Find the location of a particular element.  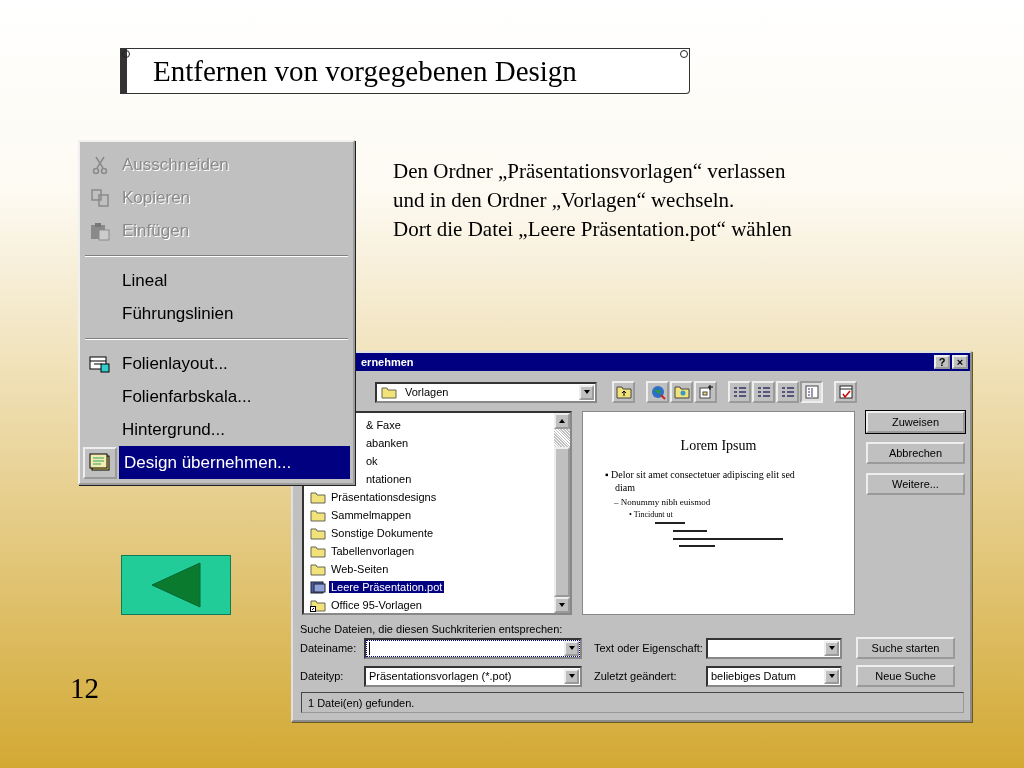

search-dropdown: beliebiges Datum is located at coordinates (774, 676).